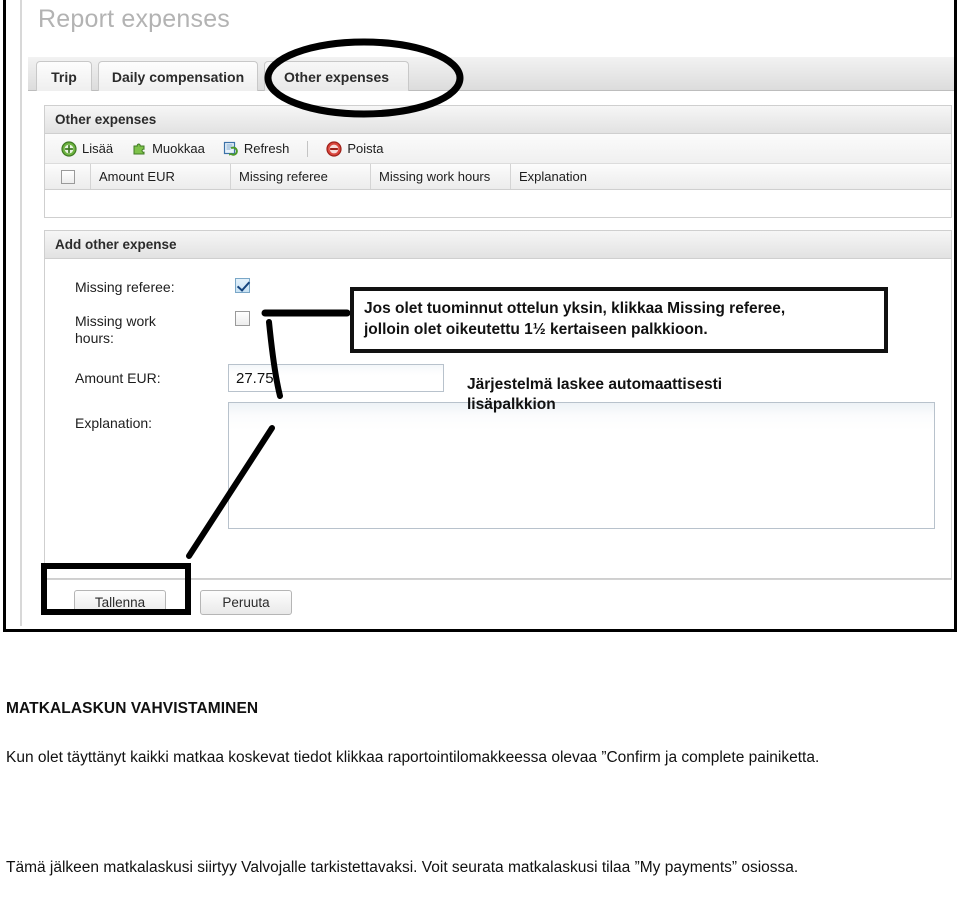  I want to click on cancel-button: Peruuta, so click(246, 602).